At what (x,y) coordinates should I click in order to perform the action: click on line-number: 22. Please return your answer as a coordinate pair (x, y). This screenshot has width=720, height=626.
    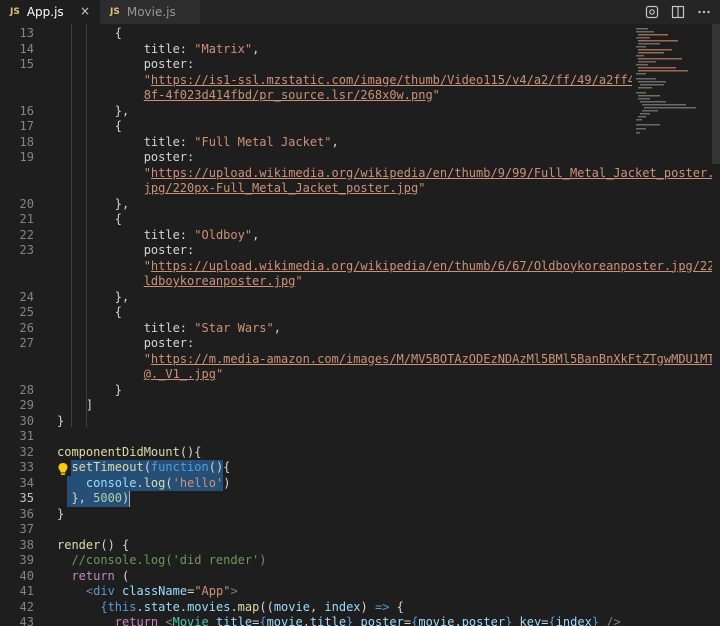
    Looking at the image, I should click on (26, 234).